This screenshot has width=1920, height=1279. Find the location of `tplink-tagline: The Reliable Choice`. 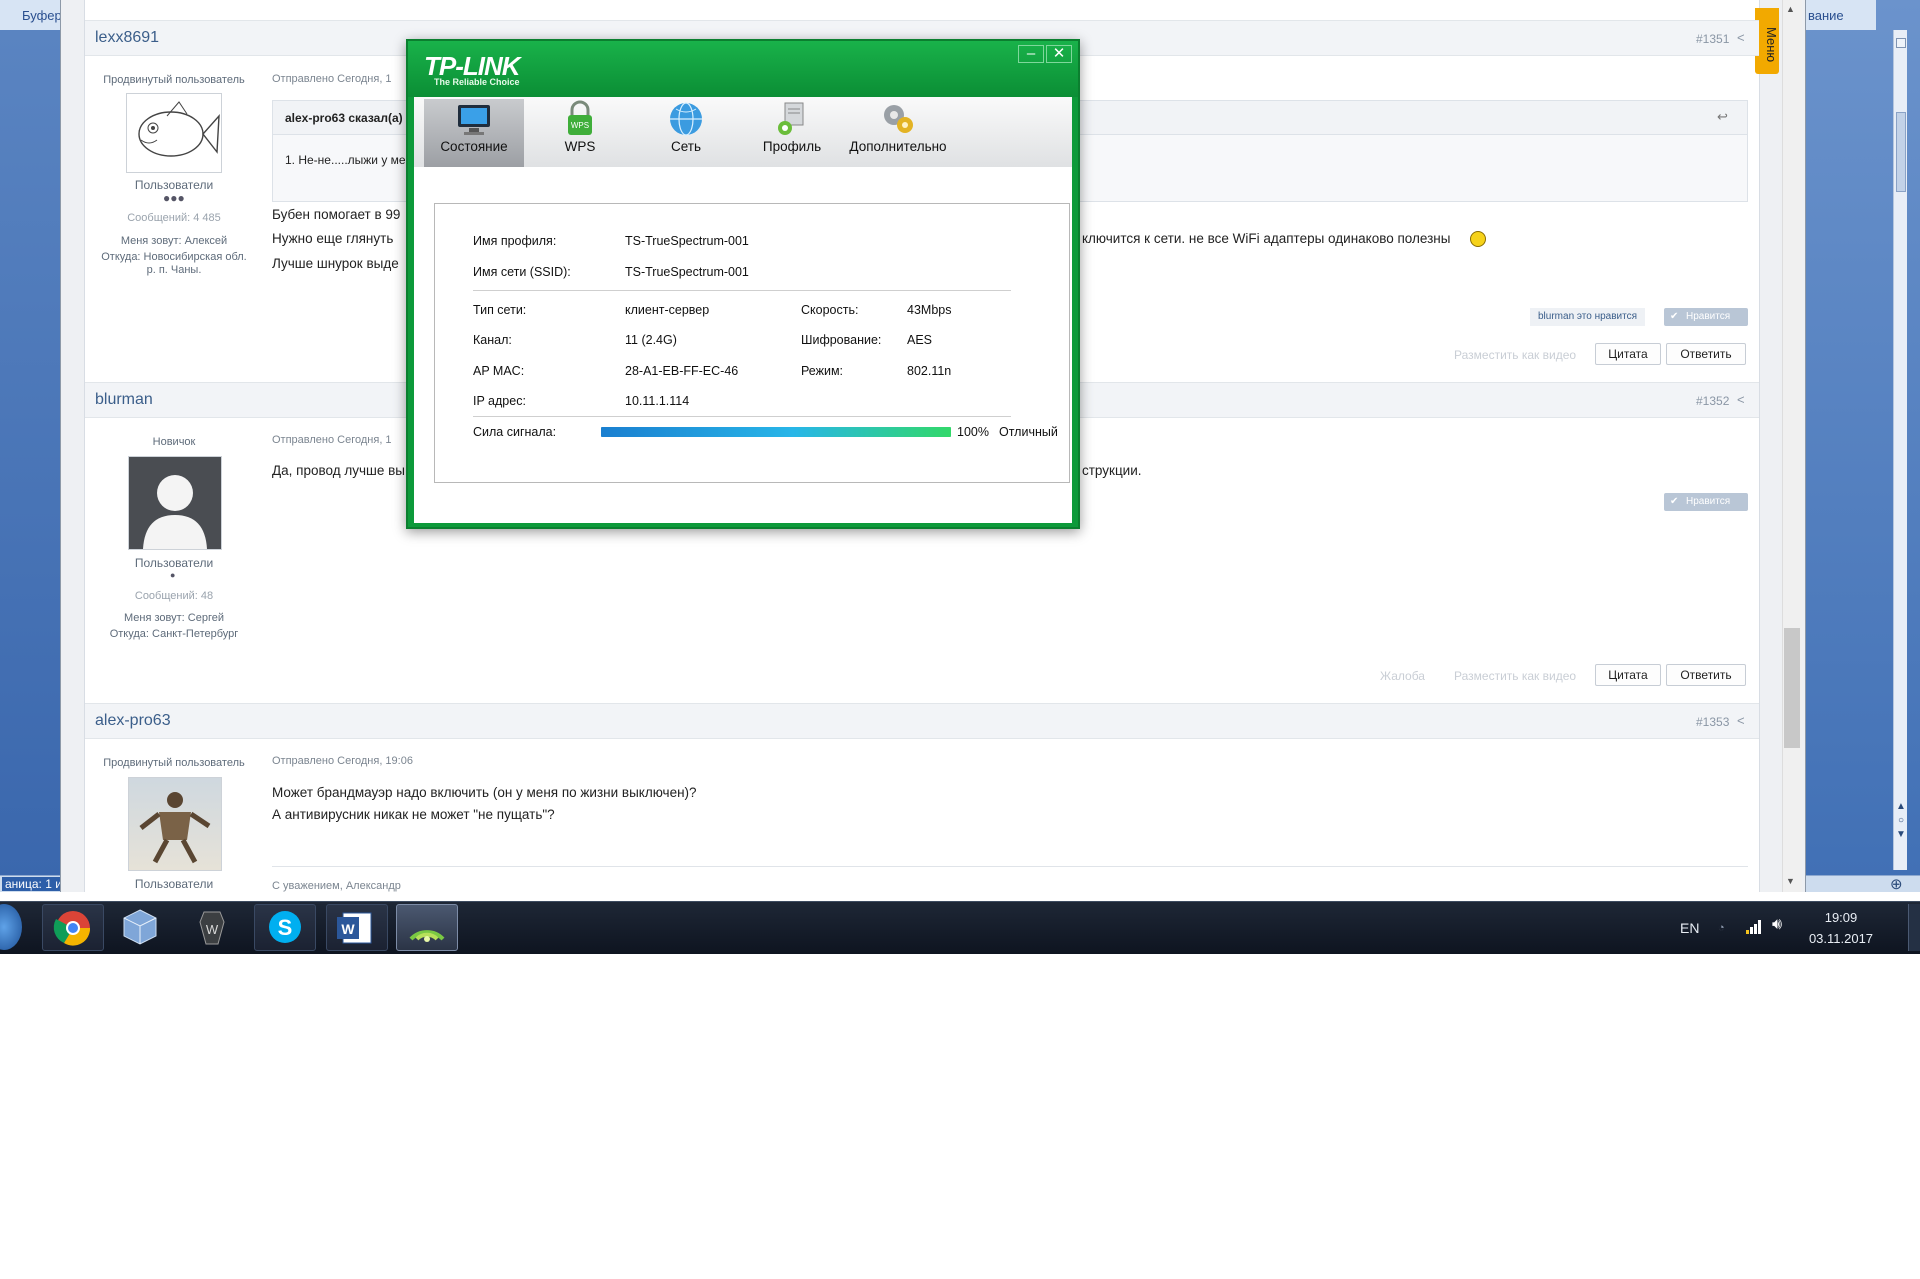

tplink-tagline: The Reliable Choice is located at coordinates (477, 82).